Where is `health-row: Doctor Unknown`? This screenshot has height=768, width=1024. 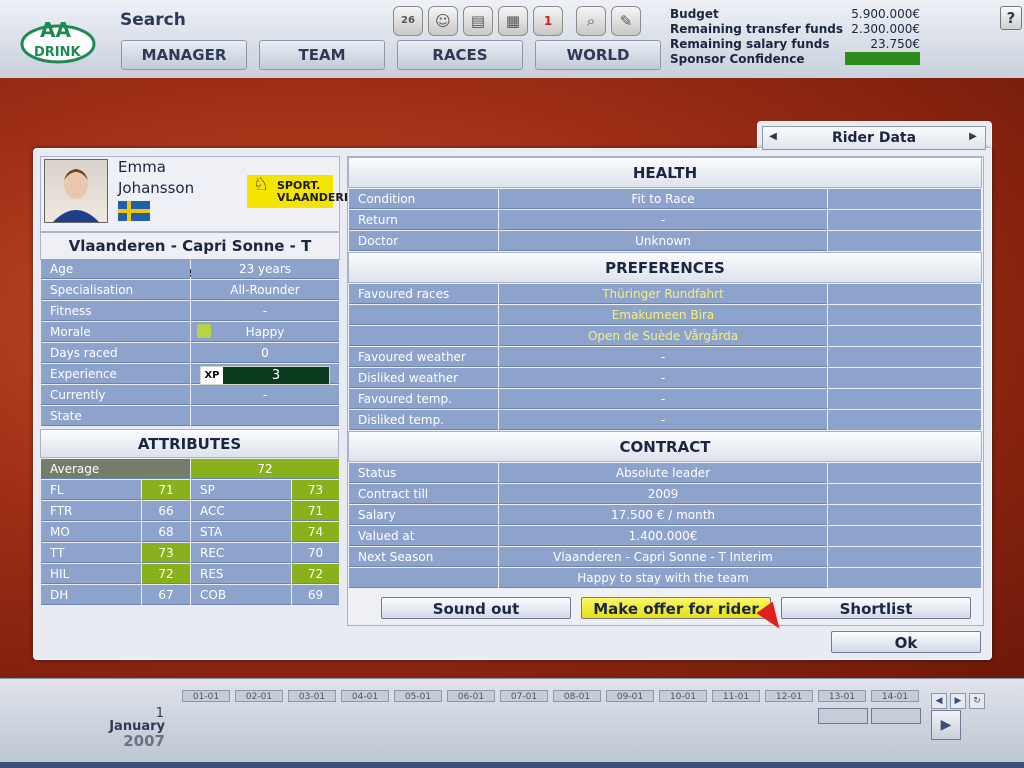
health-row: Doctor Unknown is located at coordinates (665, 241).